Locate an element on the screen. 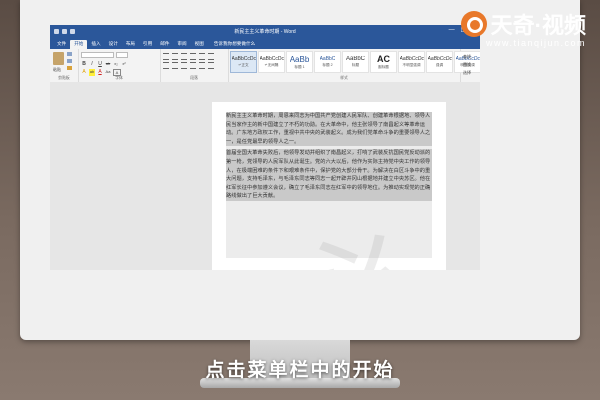 Image resolution: width=600 pixels, height=400 pixels. tab-mailings: 邮件 is located at coordinates (164, 44).